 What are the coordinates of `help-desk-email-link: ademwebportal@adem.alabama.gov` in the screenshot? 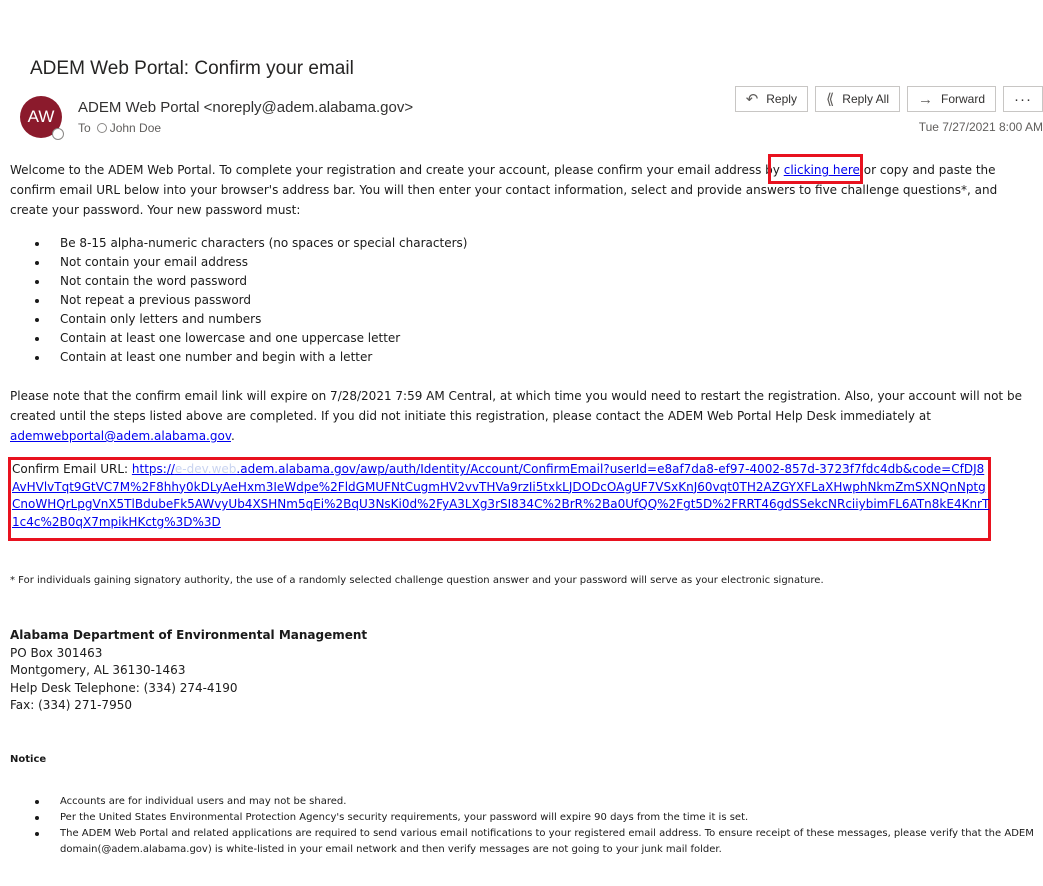 It's located at (120, 436).